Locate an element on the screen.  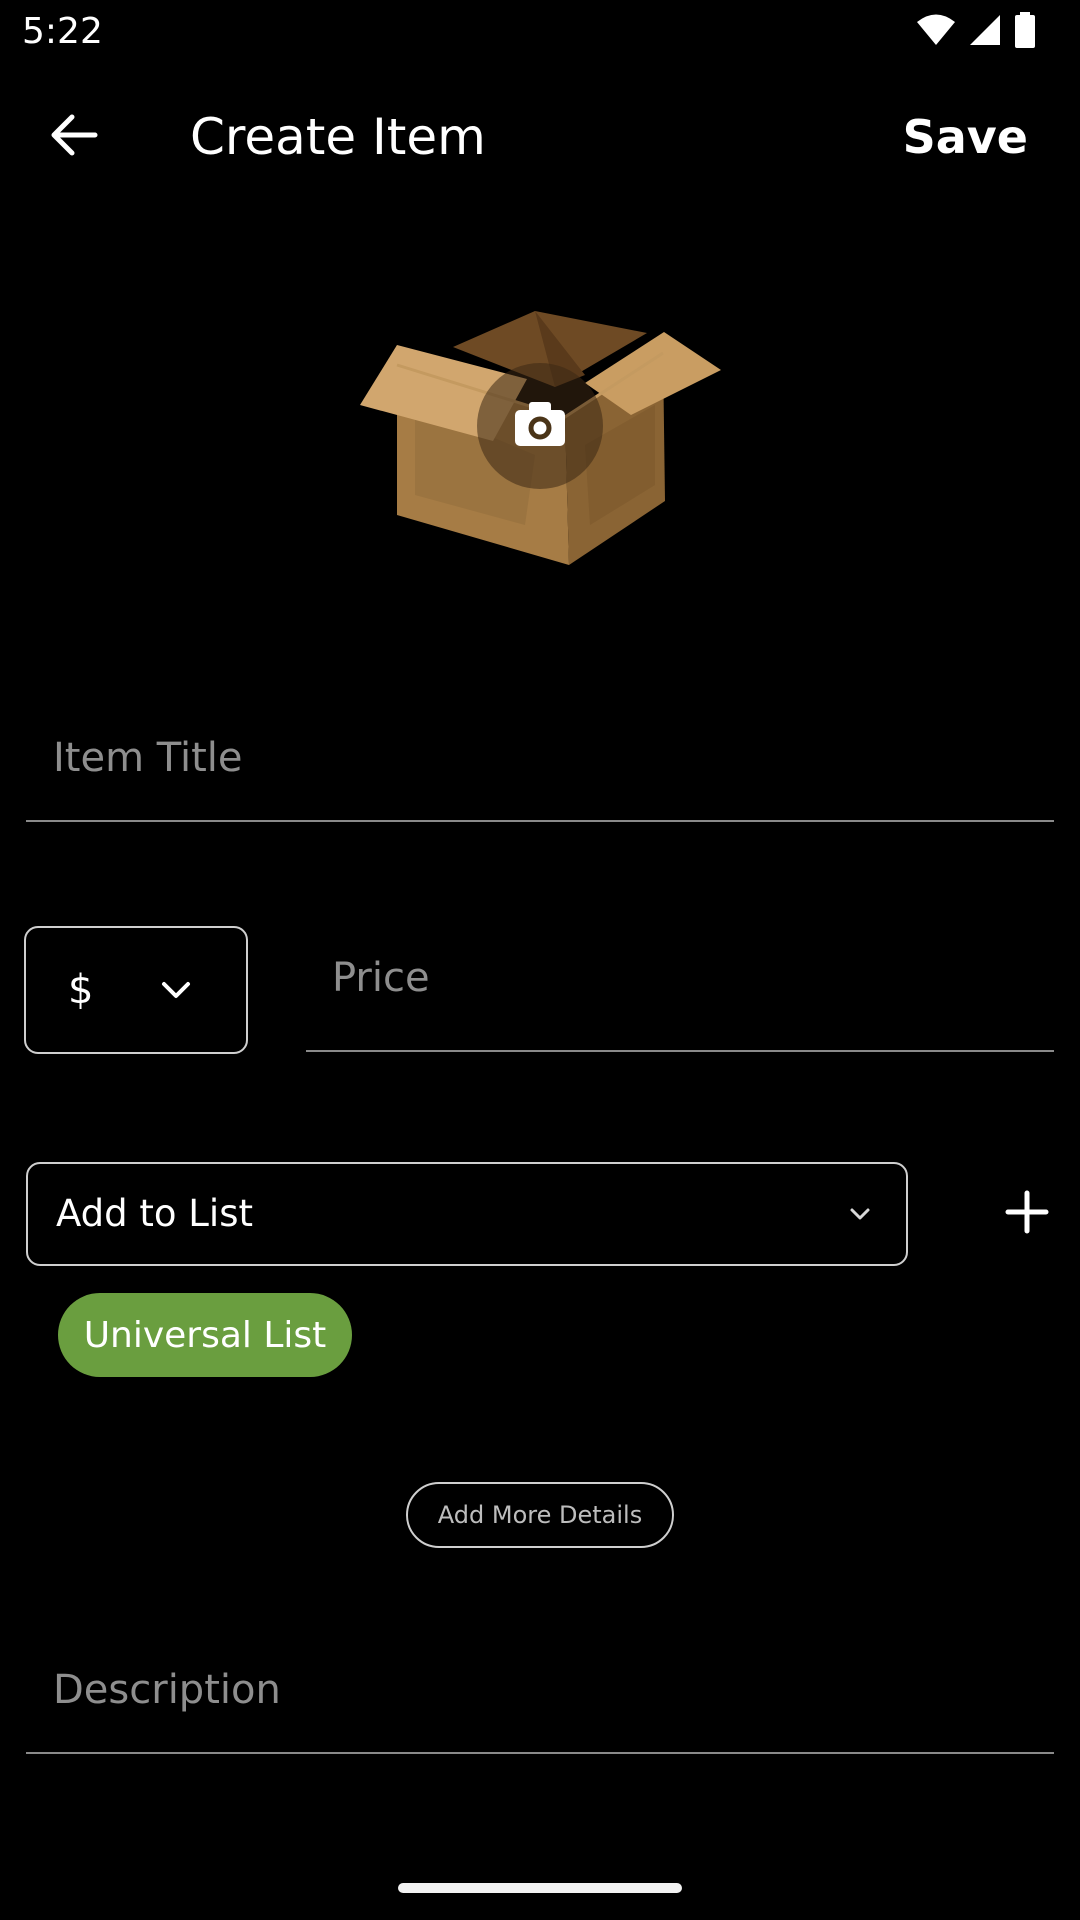
price-placeholder: Price is located at coordinates (381, 978).